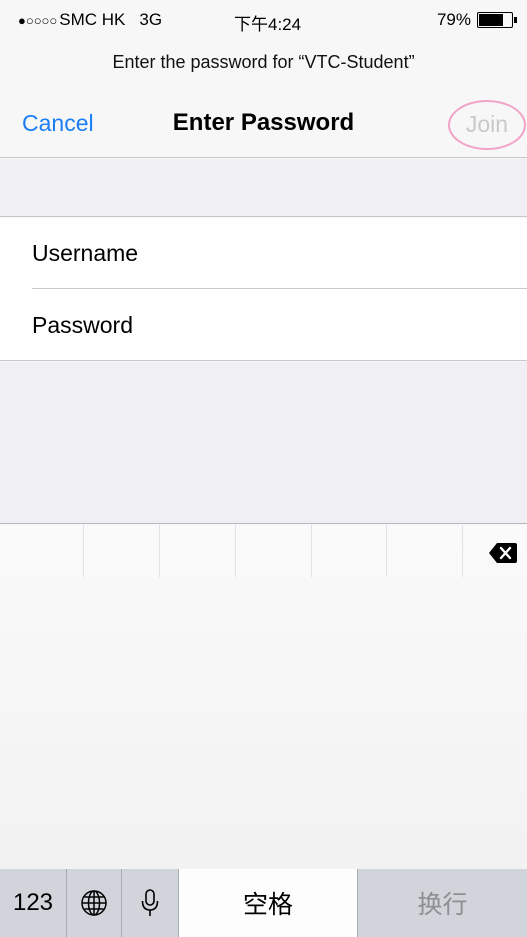 The image size is (527, 937). Describe the element at coordinates (58, 123) in the screenshot. I see `cancel-button: Cancel` at that location.